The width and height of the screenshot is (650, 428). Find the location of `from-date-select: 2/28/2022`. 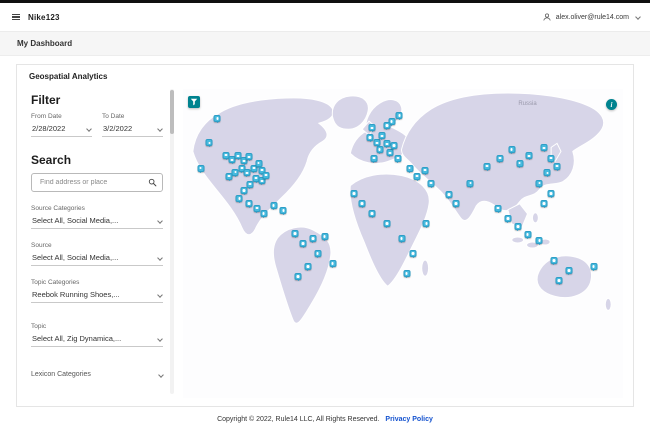

from-date-select: 2/28/2022 is located at coordinates (61, 129).